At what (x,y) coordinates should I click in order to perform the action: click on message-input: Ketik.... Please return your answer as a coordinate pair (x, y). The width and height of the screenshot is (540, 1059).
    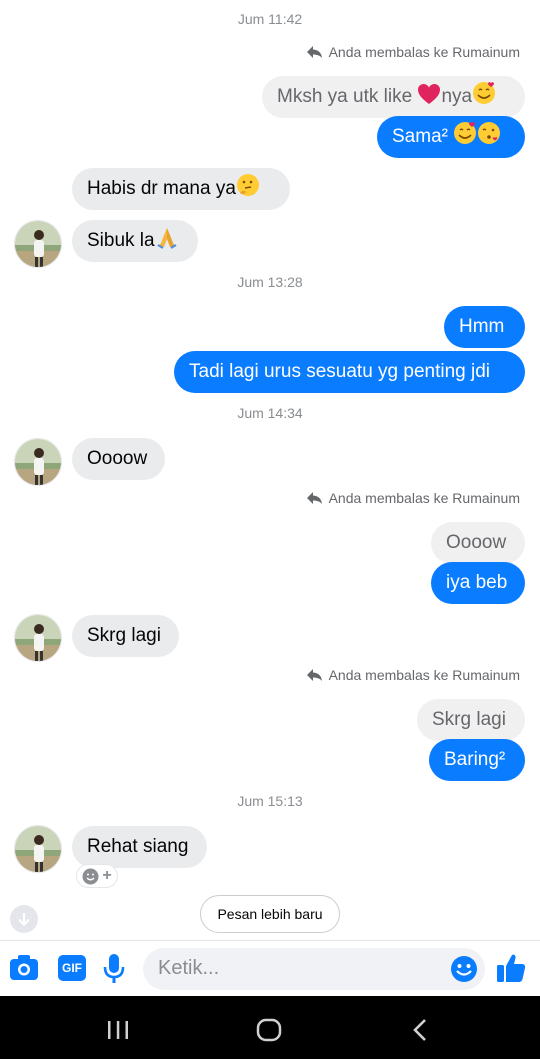
    Looking at the image, I should click on (314, 969).